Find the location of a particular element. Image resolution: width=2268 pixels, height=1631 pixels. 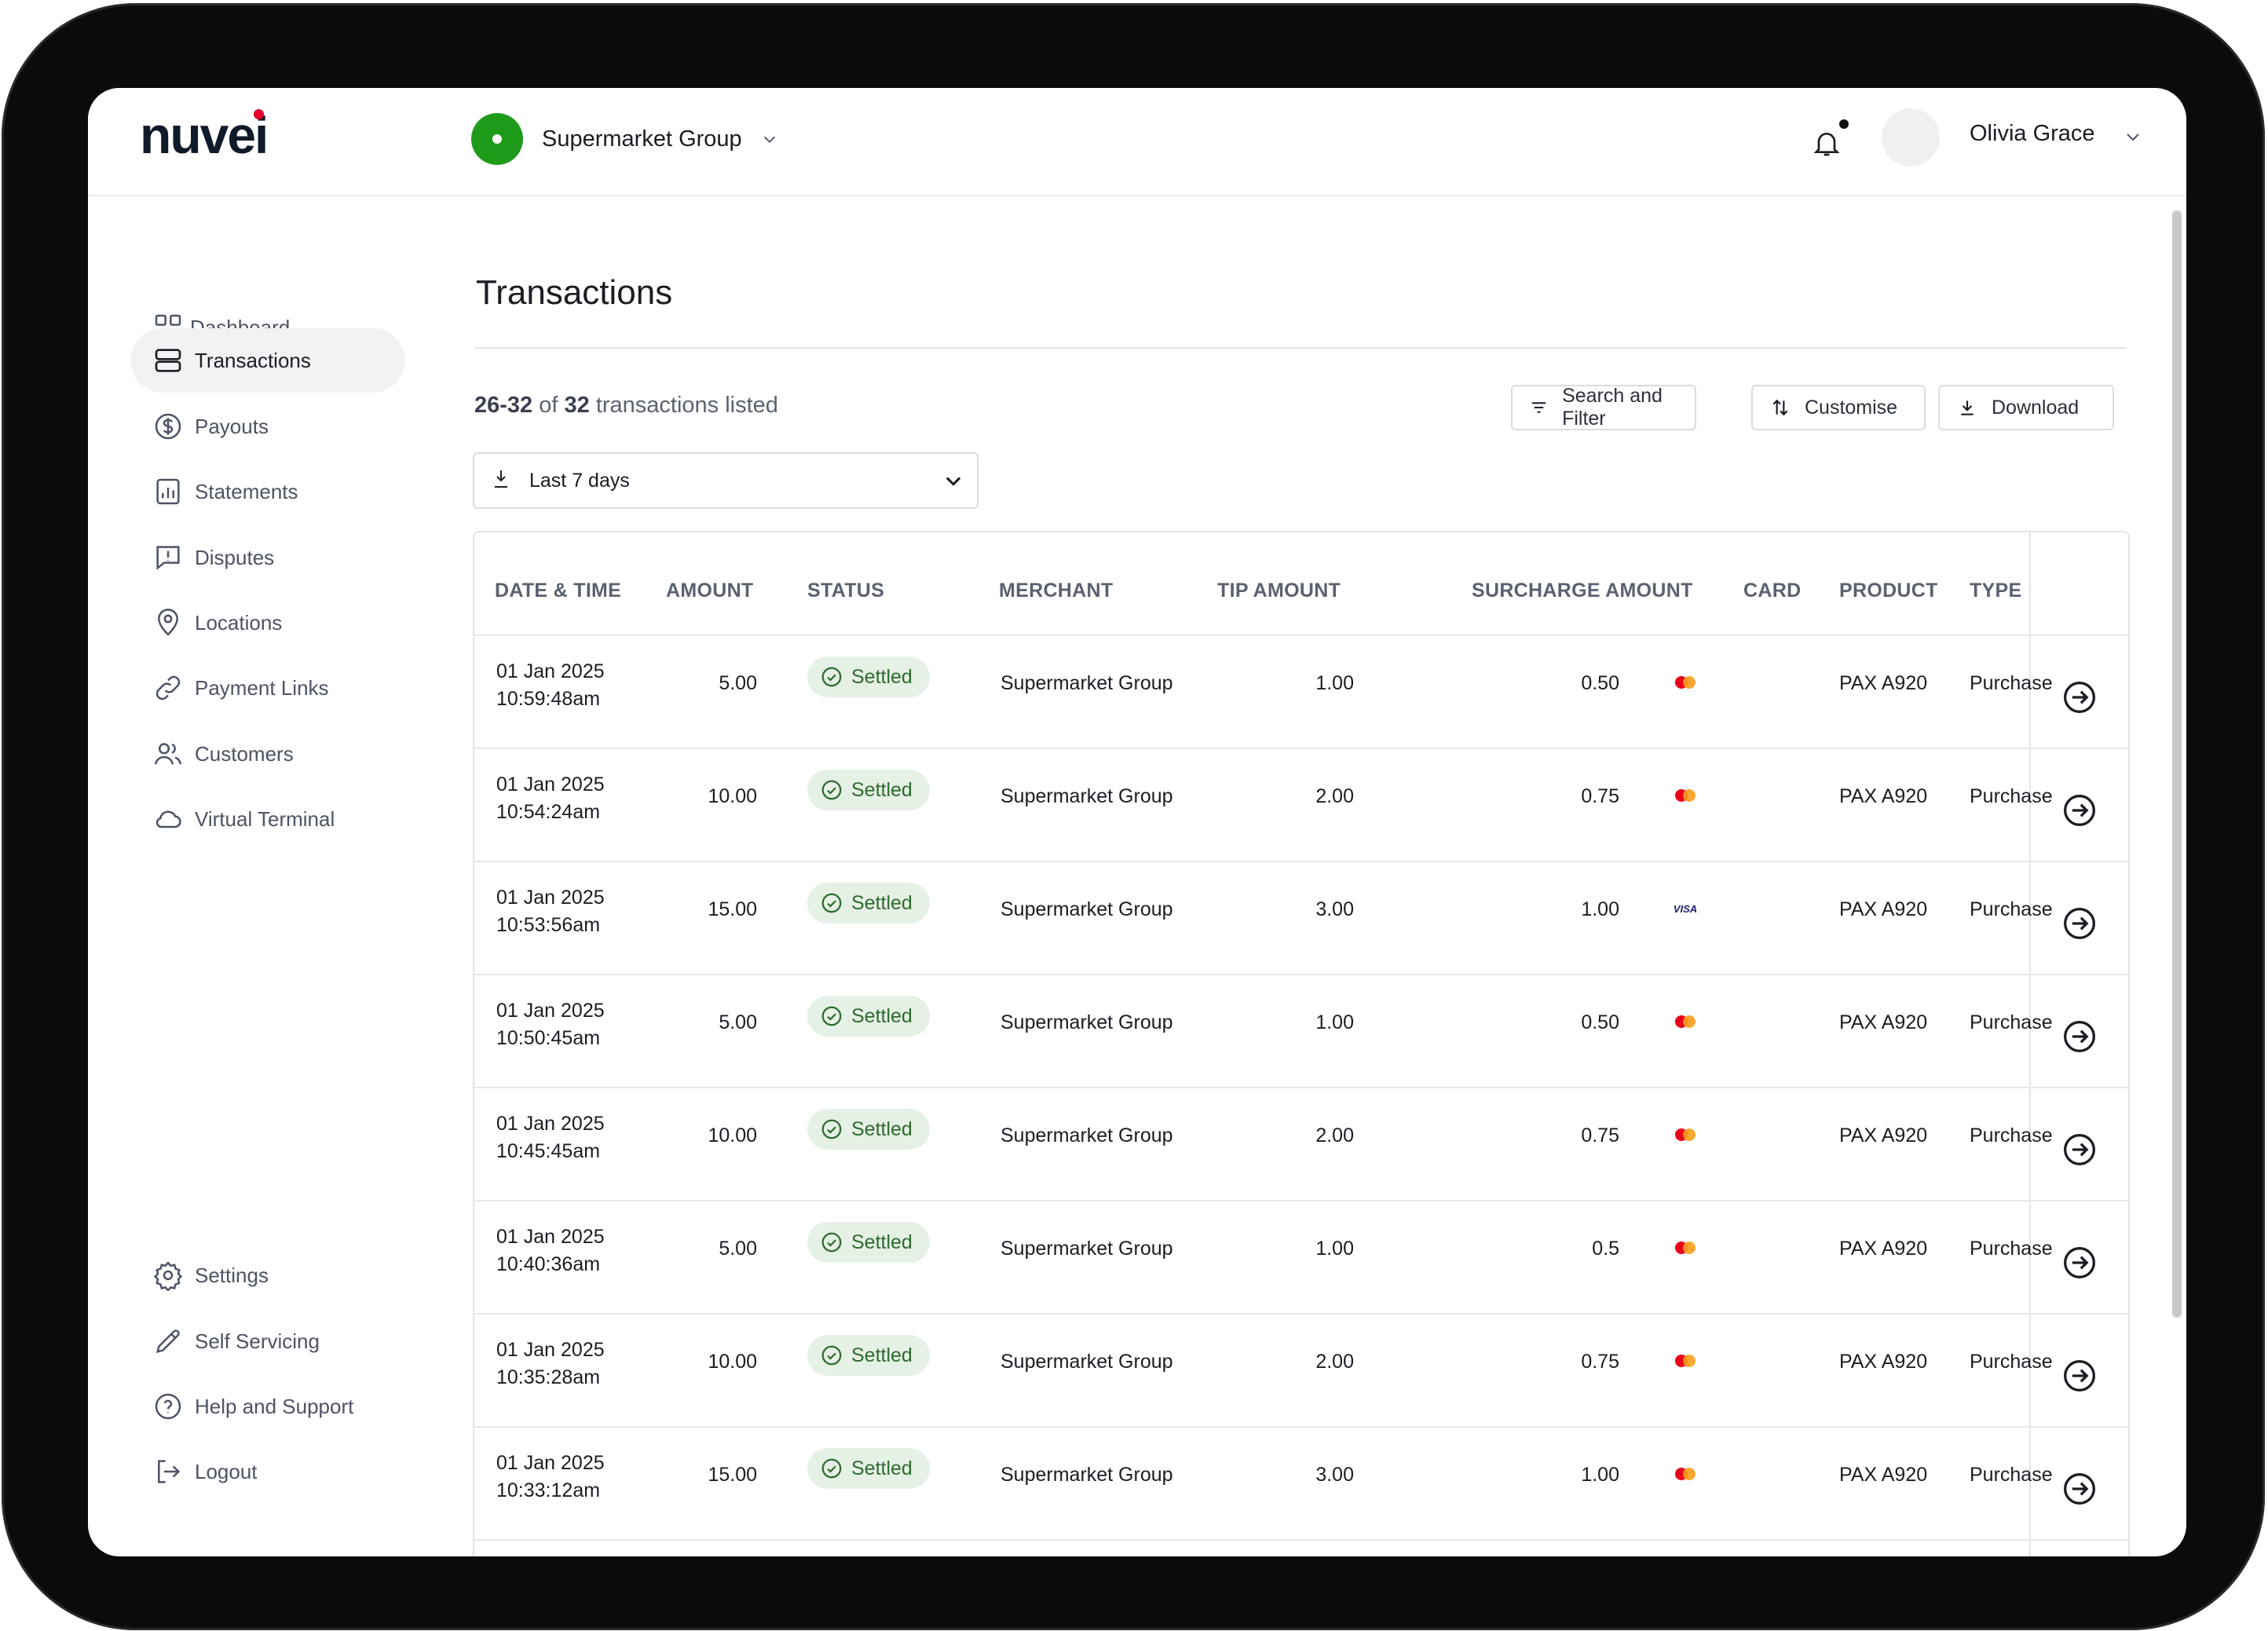

sidebar-item-payment-links: Payment Links is located at coordinates (267, 688).